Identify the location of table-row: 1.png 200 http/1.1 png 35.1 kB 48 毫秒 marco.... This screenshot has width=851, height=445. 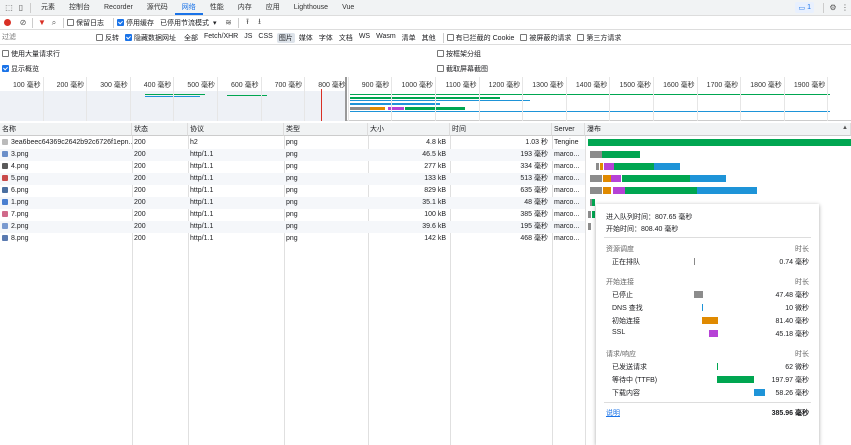
(292, 203).